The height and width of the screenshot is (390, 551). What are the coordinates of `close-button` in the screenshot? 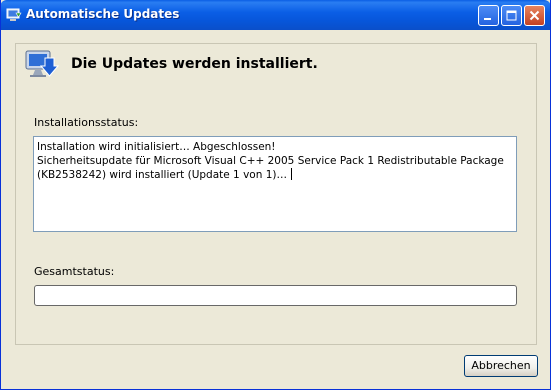 It's located at (534, 15).